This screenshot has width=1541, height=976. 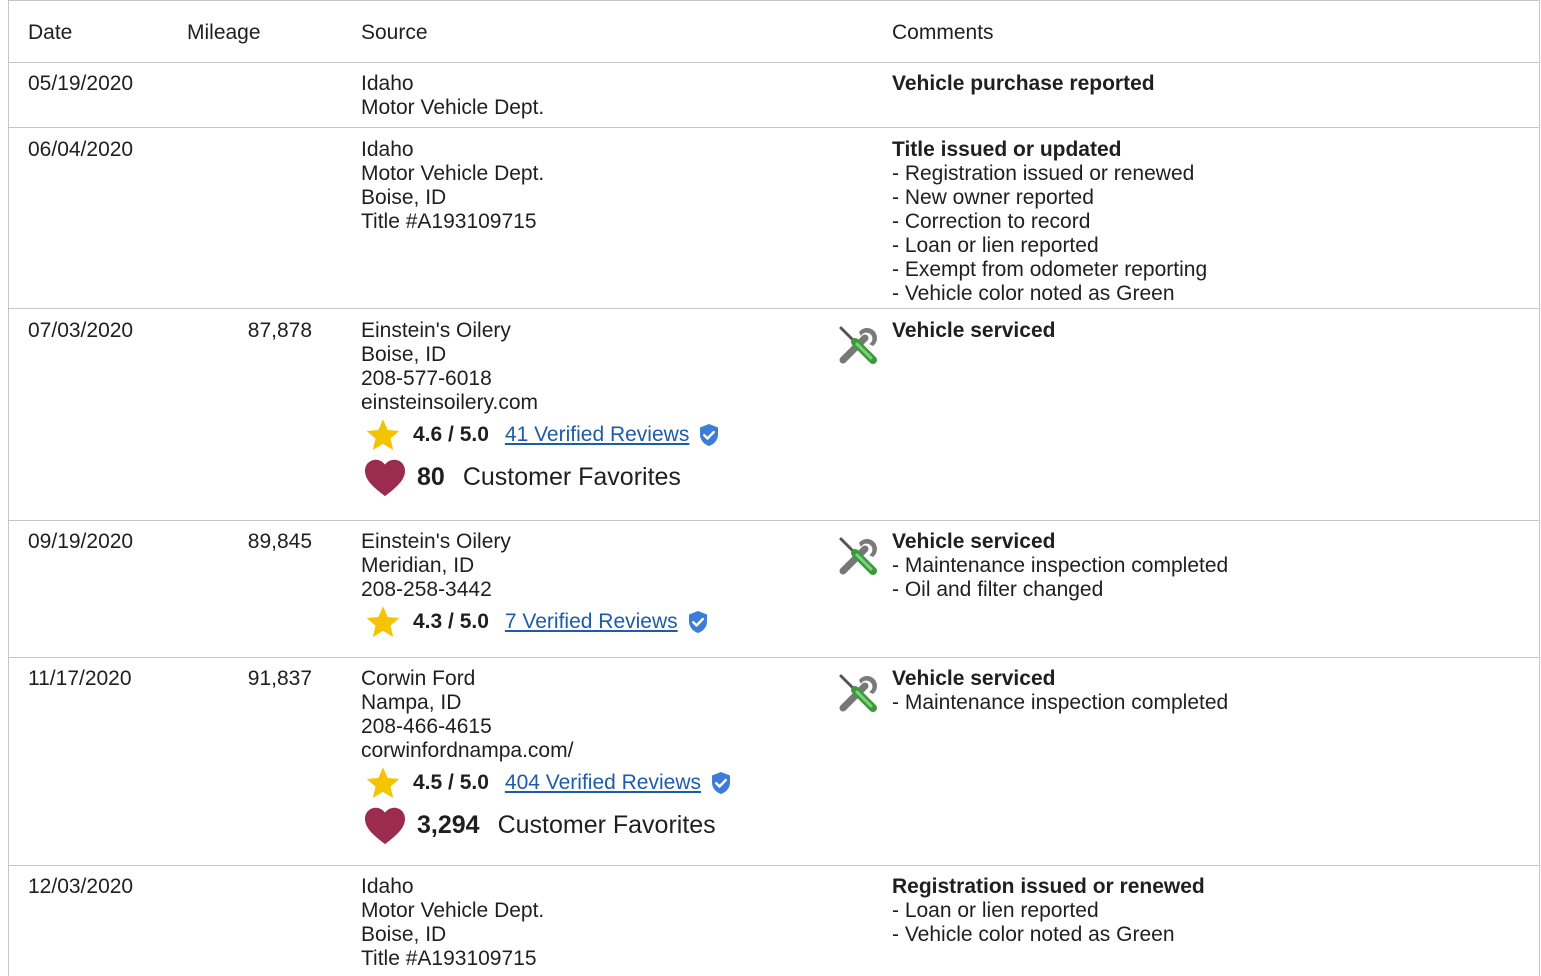 What do you see at coordinates (426, 378) in the screenshot?
I see `source-line: 208-577-6018` at bounding box center [426, 378].